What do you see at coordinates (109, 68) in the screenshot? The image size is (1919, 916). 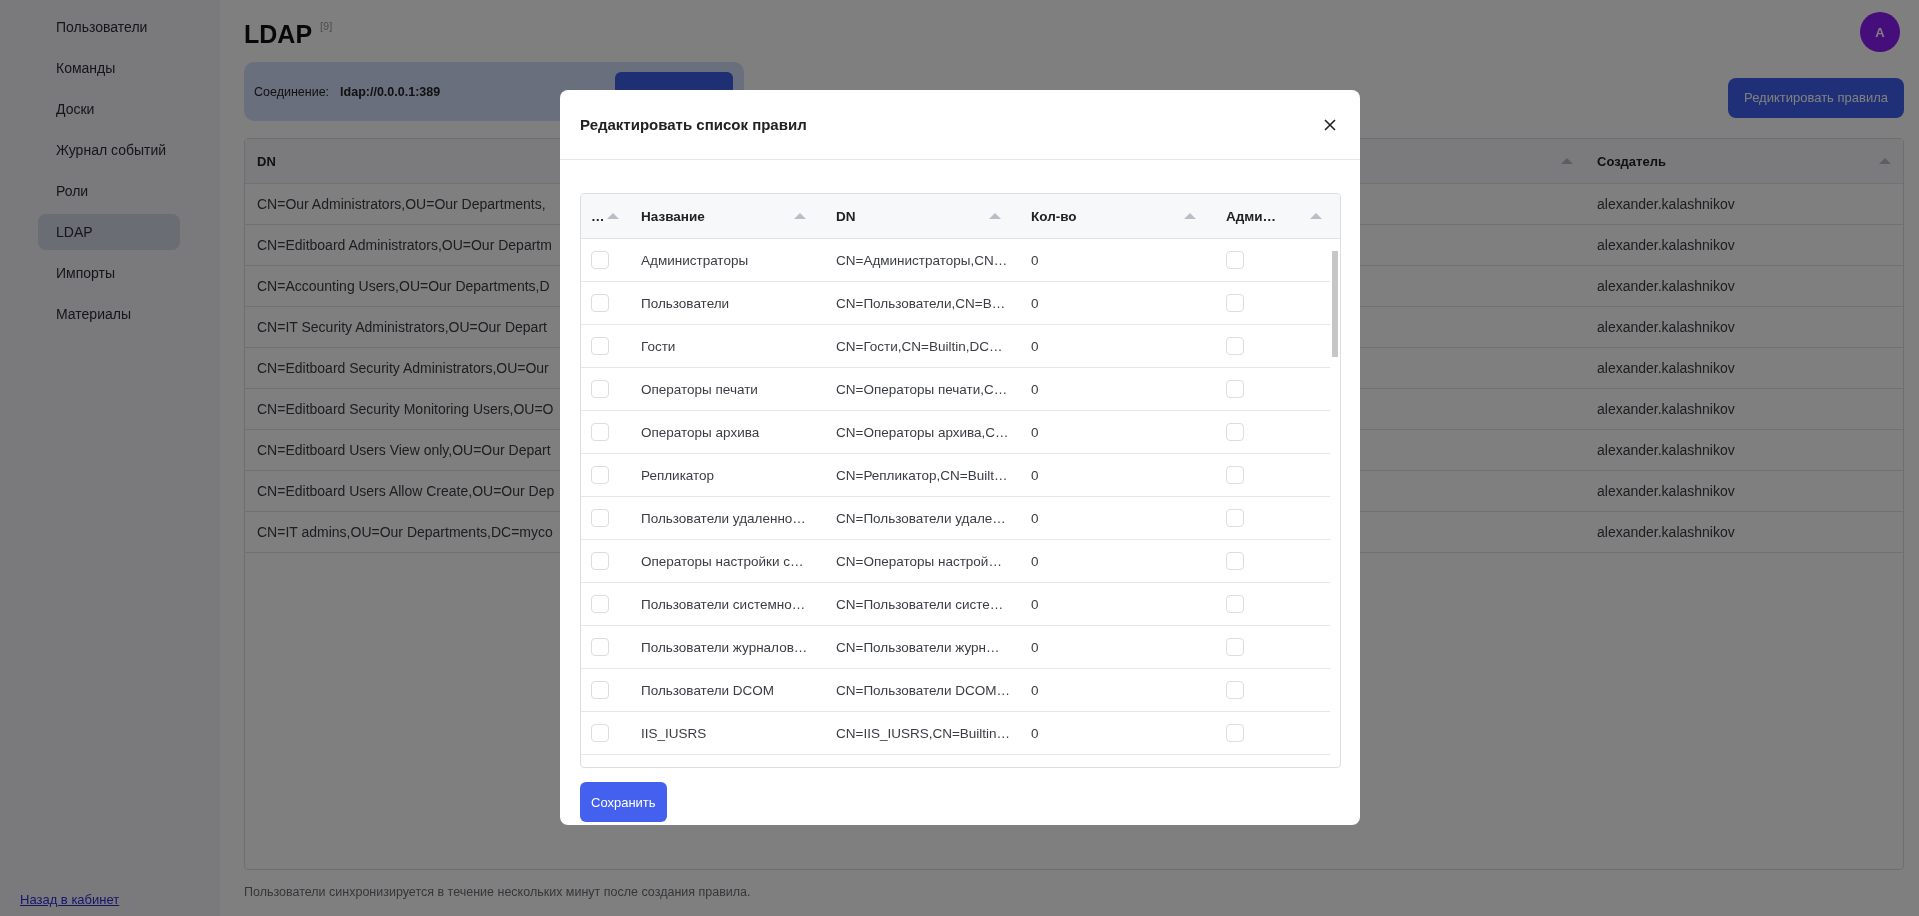 I see `sidebar-item: Команды` at bounding box center [109, 68].